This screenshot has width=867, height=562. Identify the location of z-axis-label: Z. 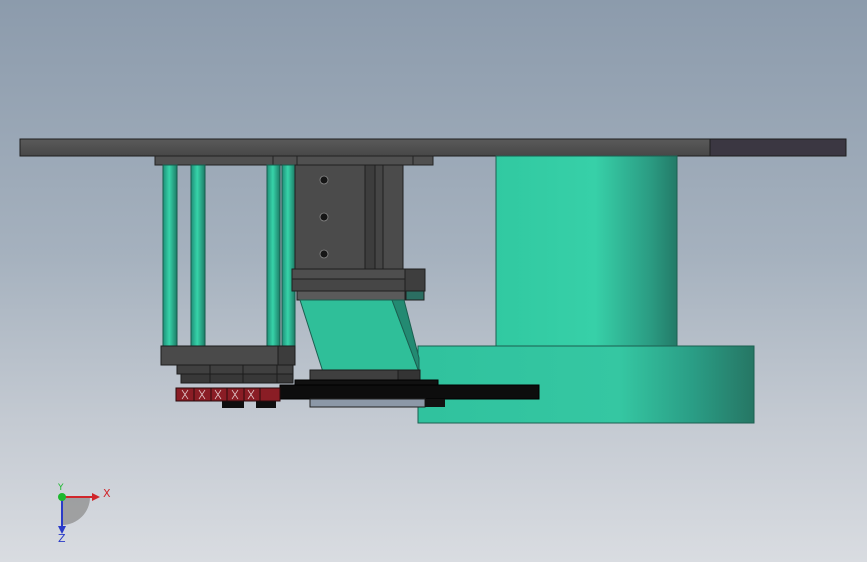
(62, 538).